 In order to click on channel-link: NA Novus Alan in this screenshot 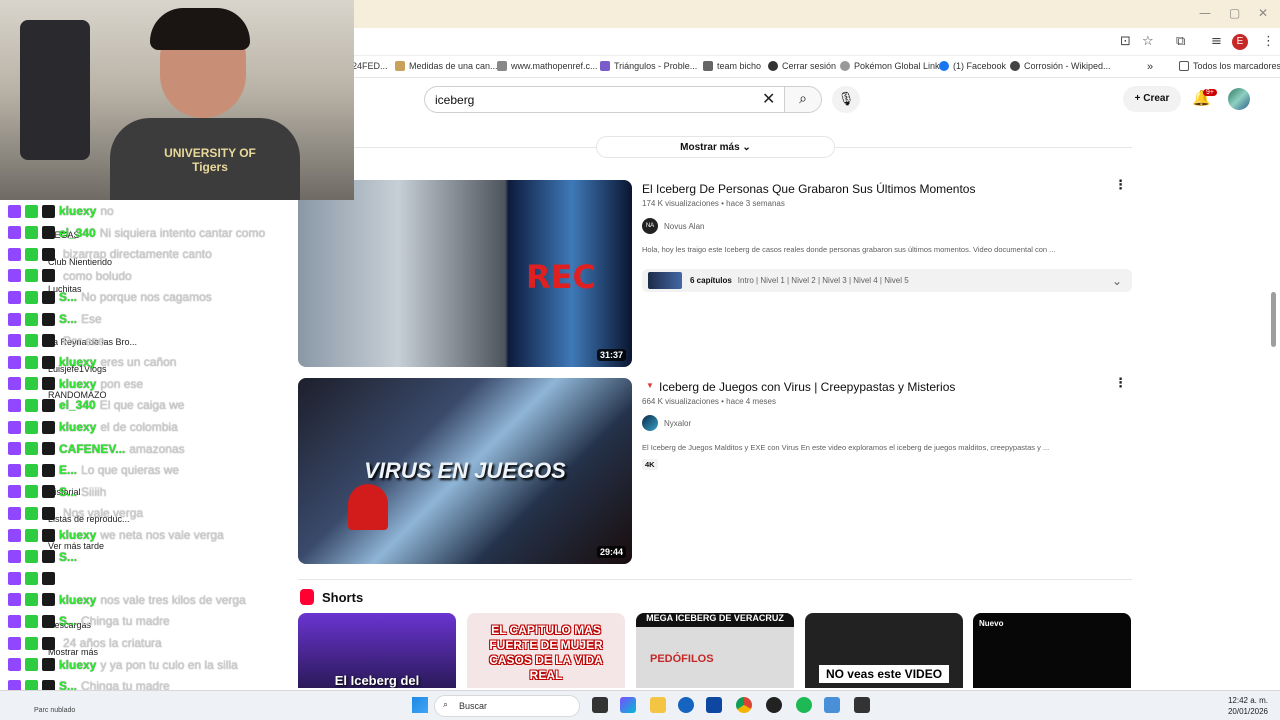, I will do `click(673, 226)`.